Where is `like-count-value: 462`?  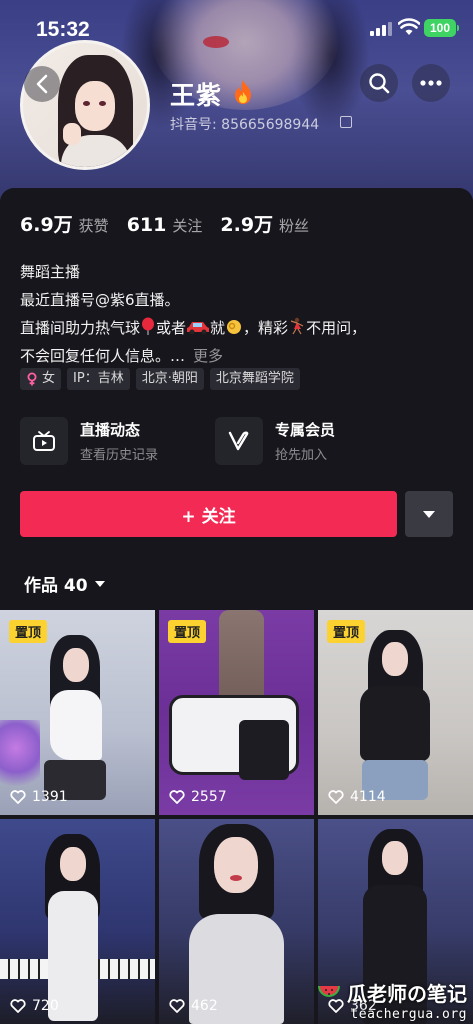 like-count-value: 462 is located at coordinates (204, 1006).